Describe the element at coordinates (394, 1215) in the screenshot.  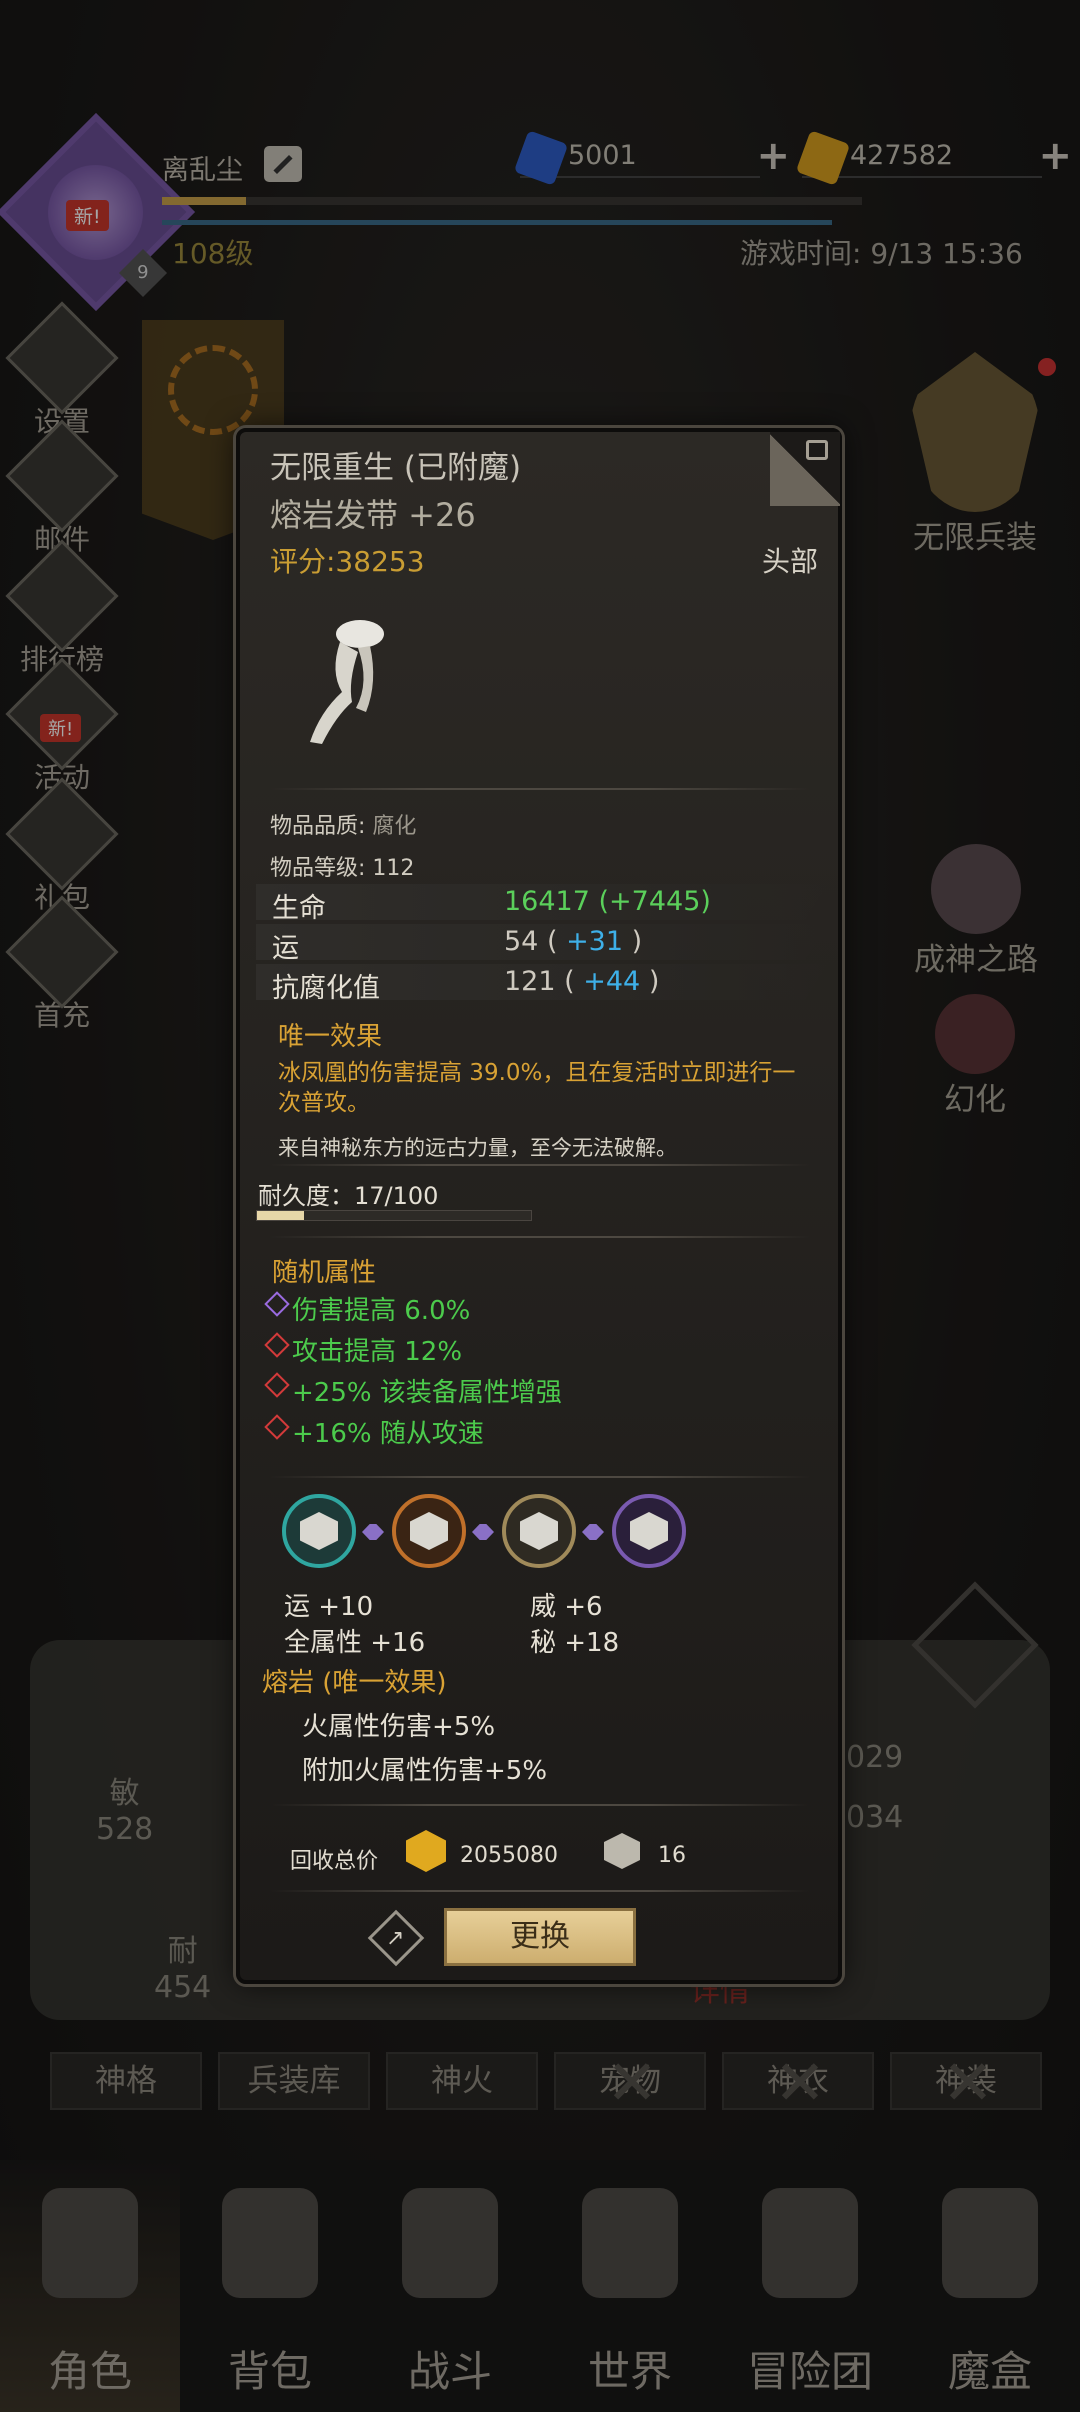
I see `durability-bar` at that location.